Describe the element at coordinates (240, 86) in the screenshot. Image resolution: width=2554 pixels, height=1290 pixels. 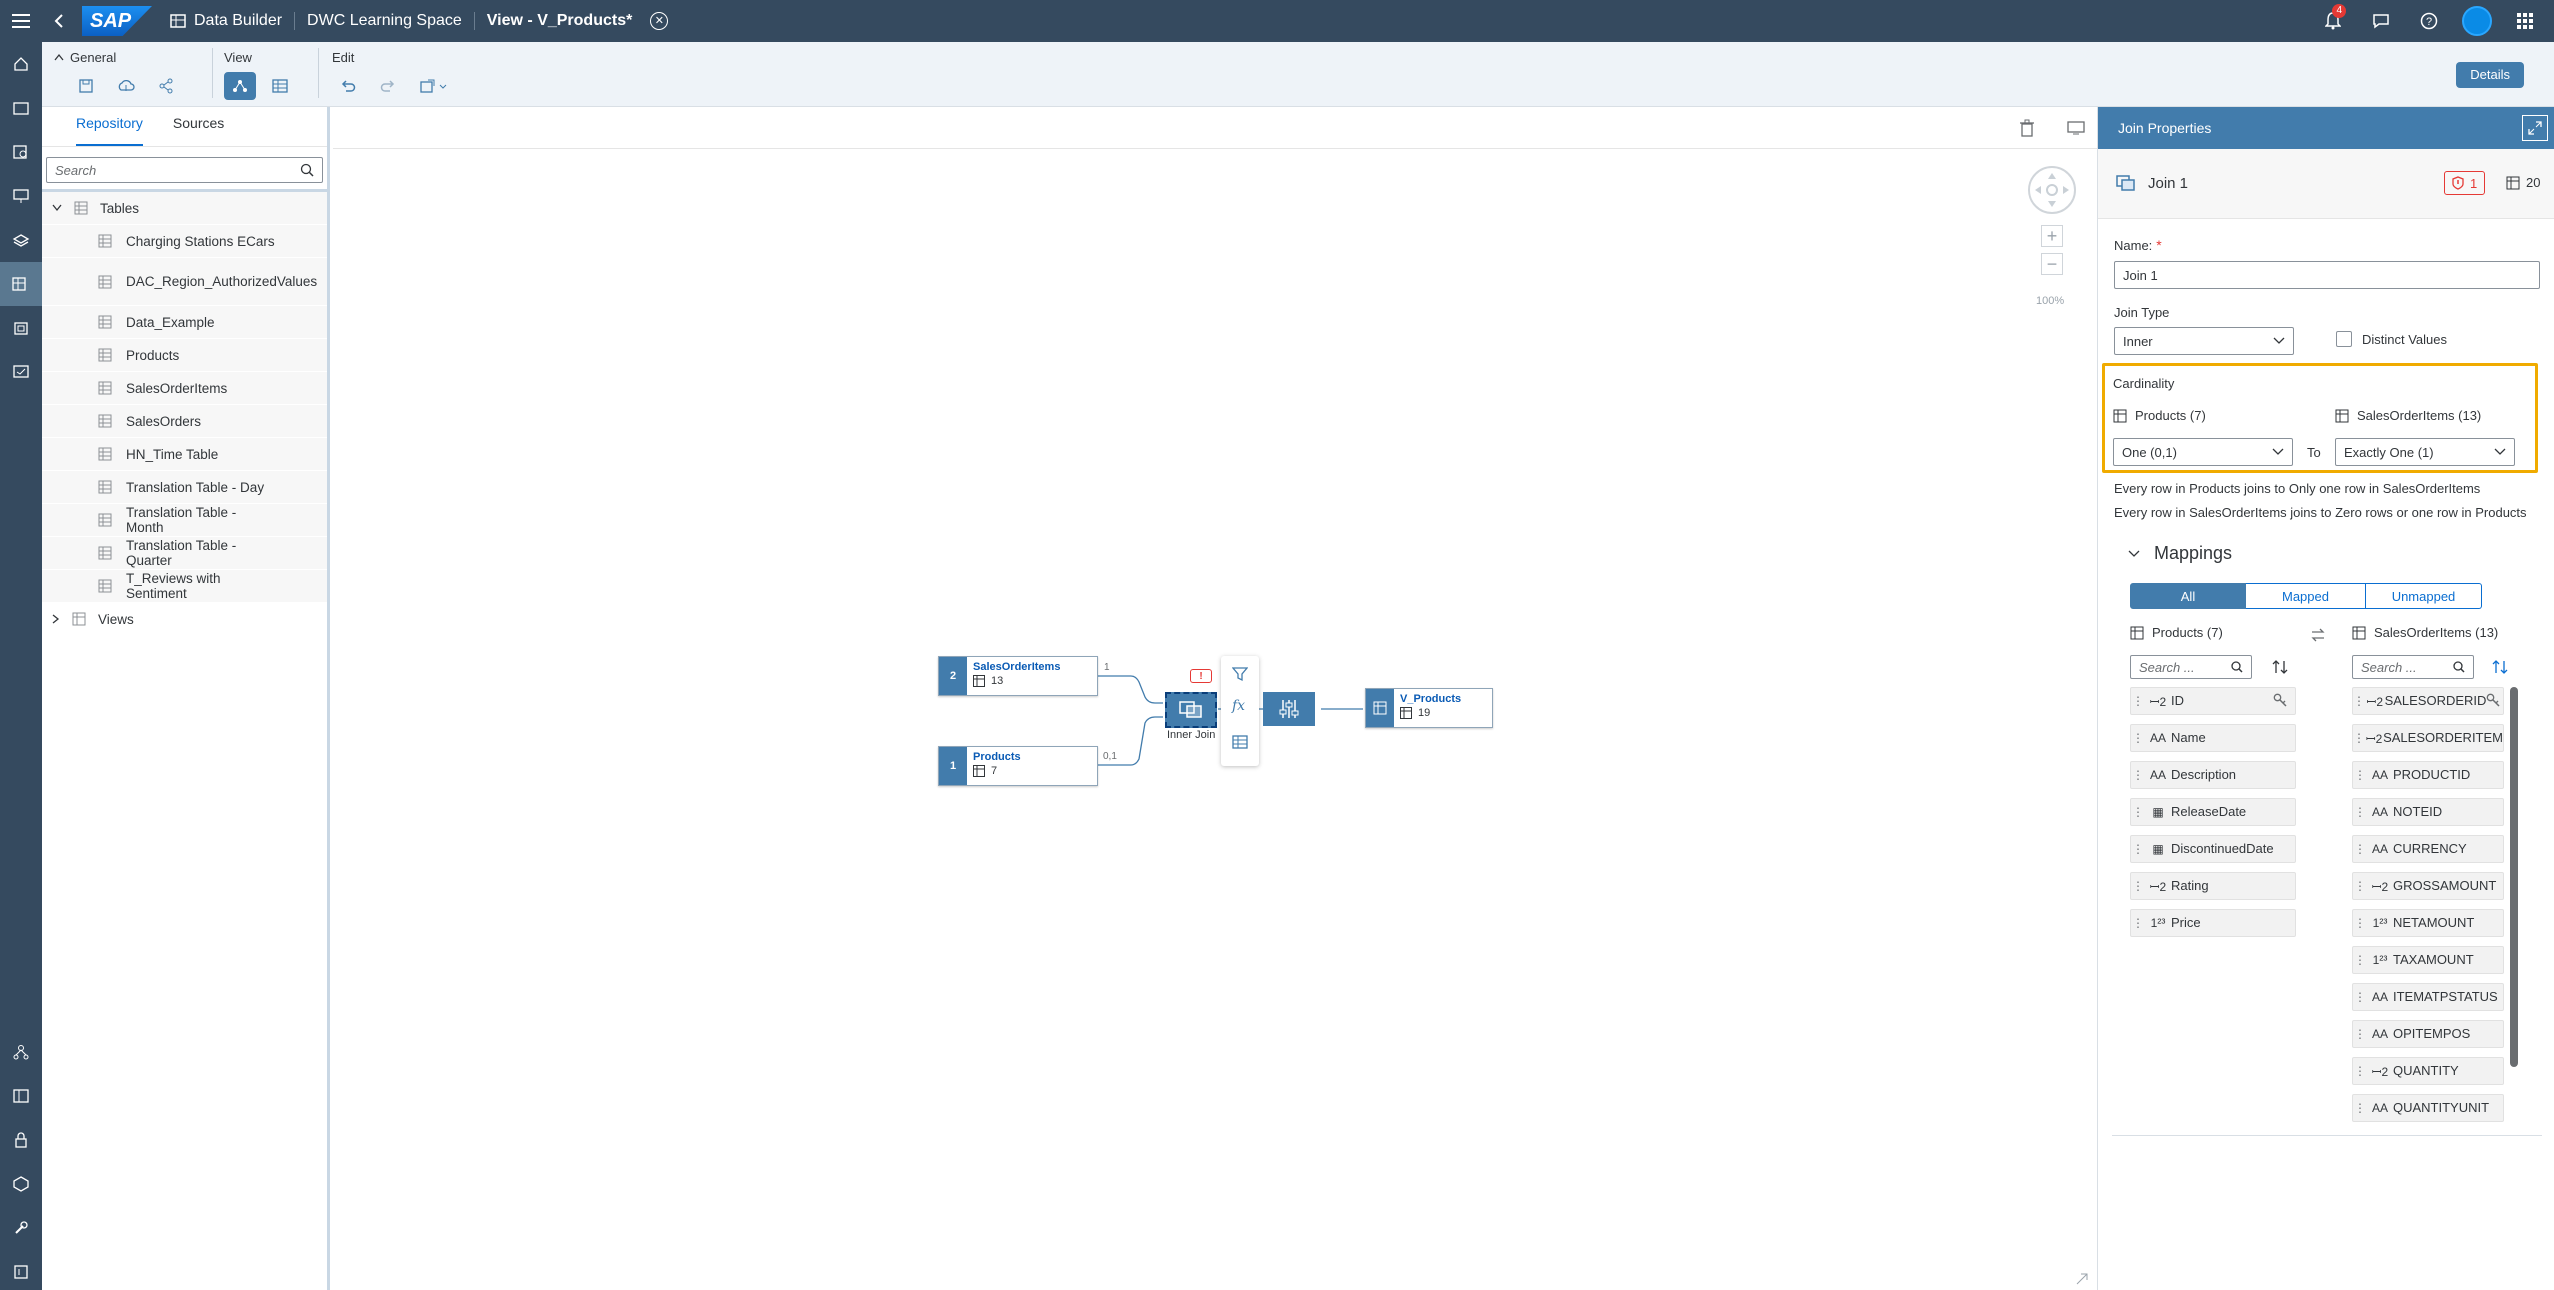
I see `diagram-view-icon` at that location.